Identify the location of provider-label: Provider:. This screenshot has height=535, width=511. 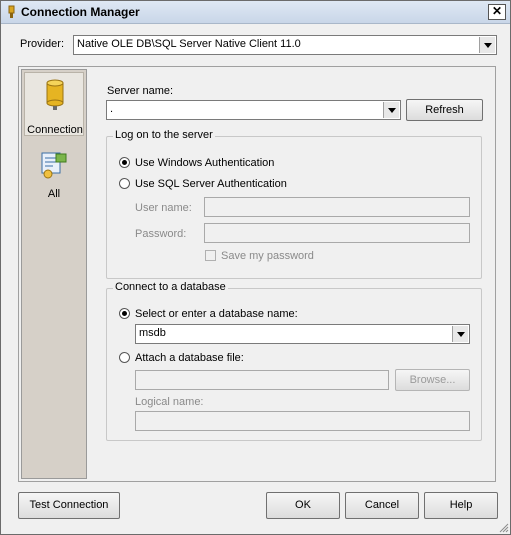
(42, 44).